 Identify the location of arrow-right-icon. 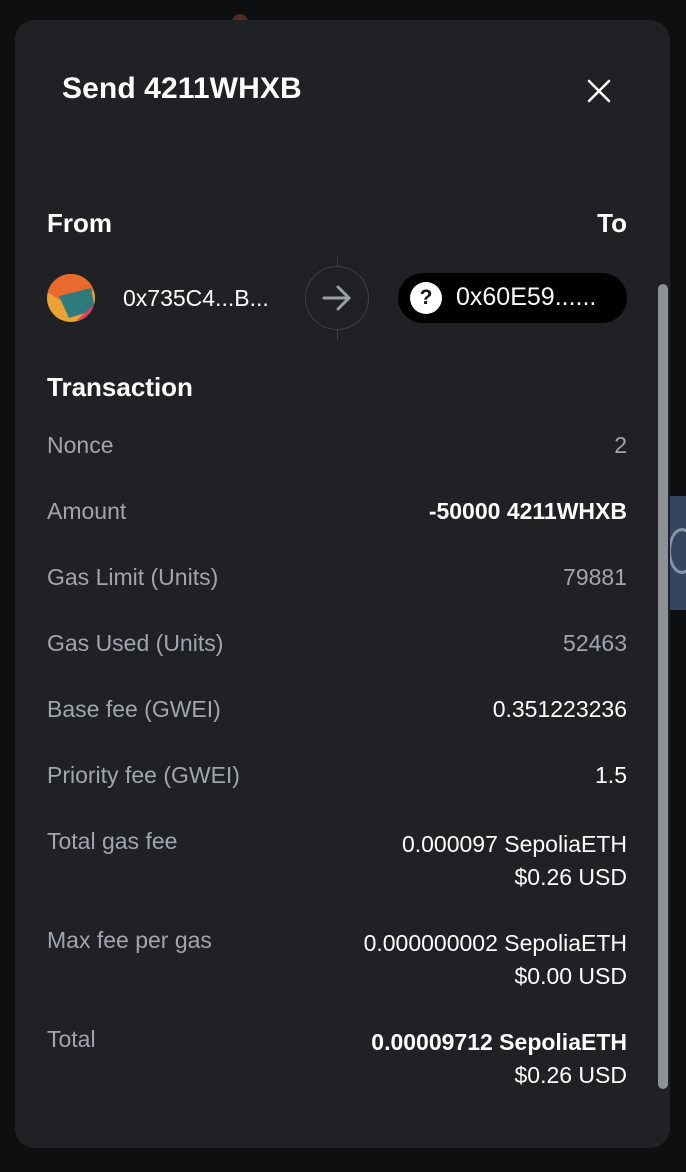
(337, 298).